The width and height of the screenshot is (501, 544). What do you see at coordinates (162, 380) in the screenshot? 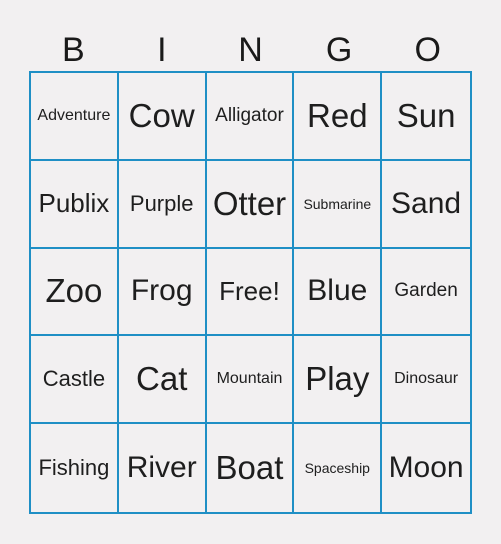
I see `bingo-cell: Cat` at bounding box center [162, 380].